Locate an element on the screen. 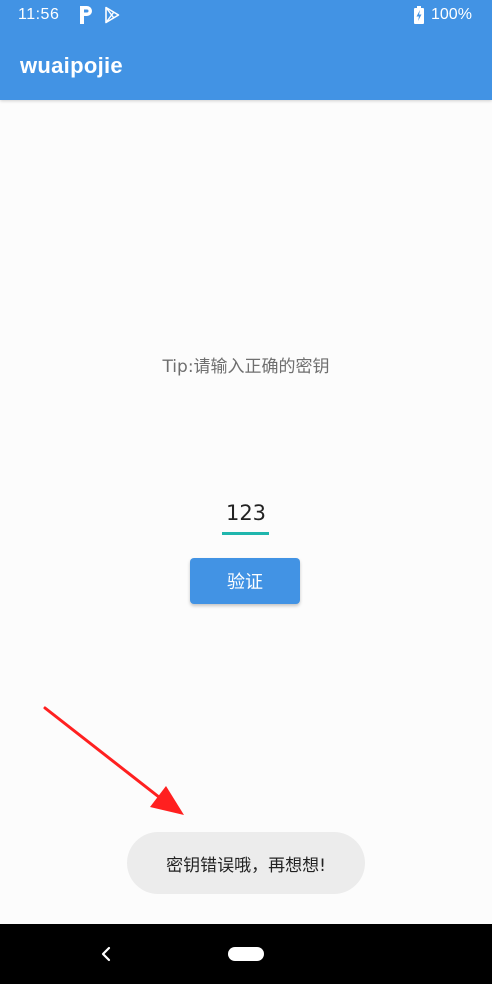 The width and height of the screenshot is (492, 984). navigation-bar is located at coordinates (246, 954).